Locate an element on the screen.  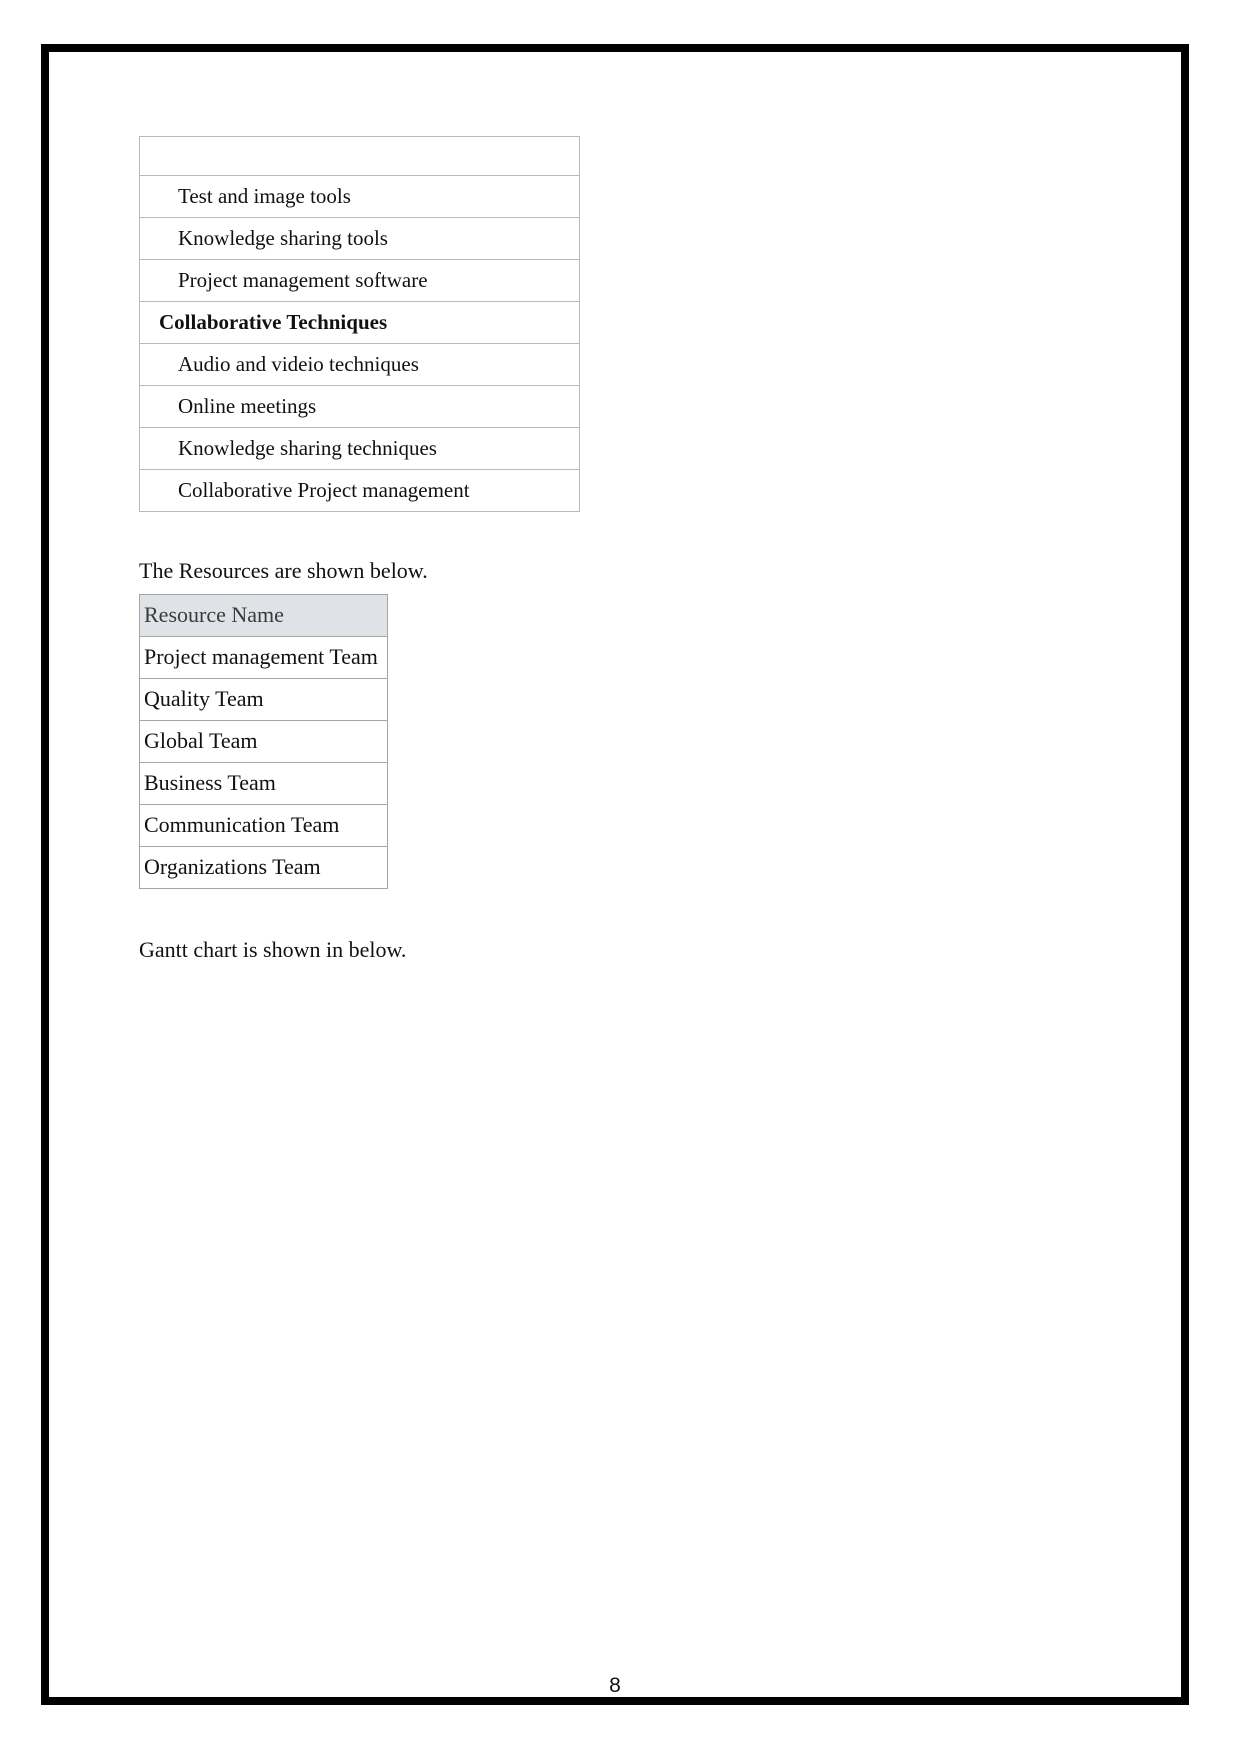
table-row: Project management software is located at coordinates (359, 280).